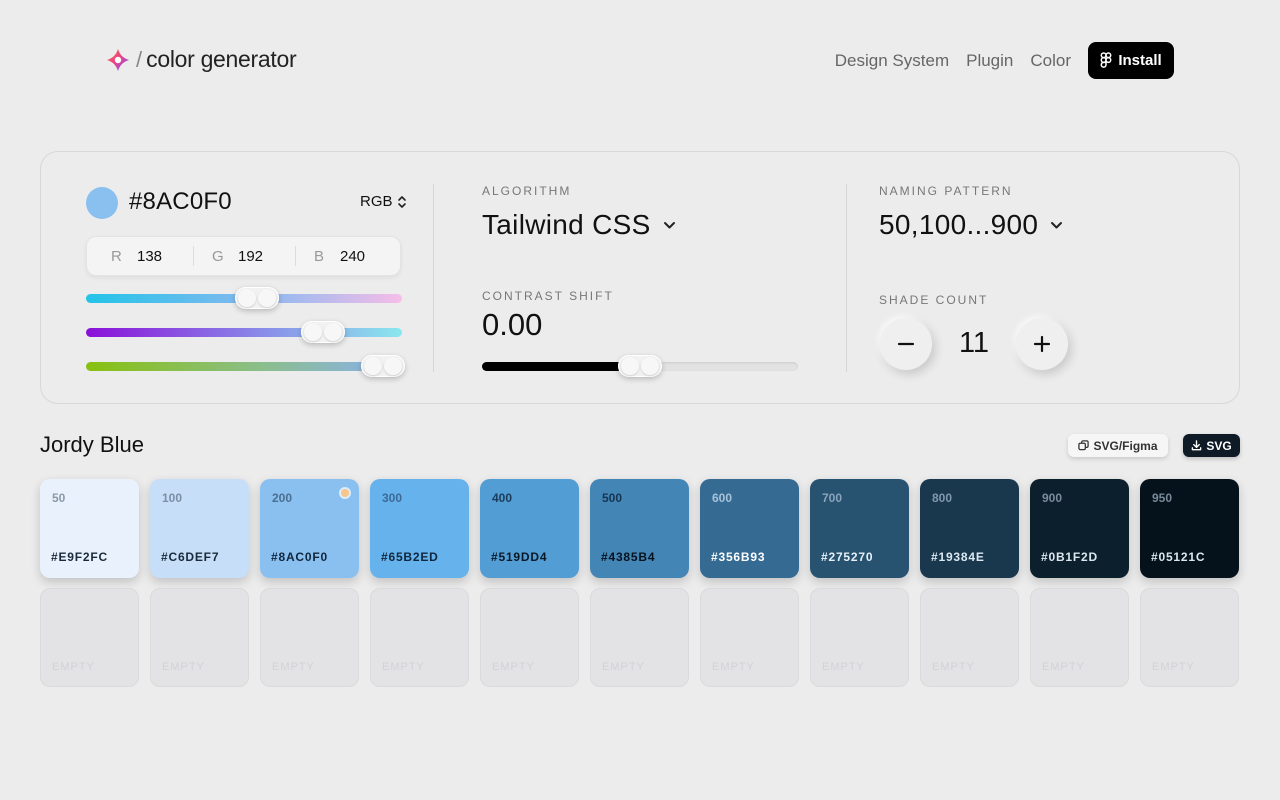 The width and height of the screenshot is (1280, 800). I want to click on green-slider-handle, so click(323, 332).